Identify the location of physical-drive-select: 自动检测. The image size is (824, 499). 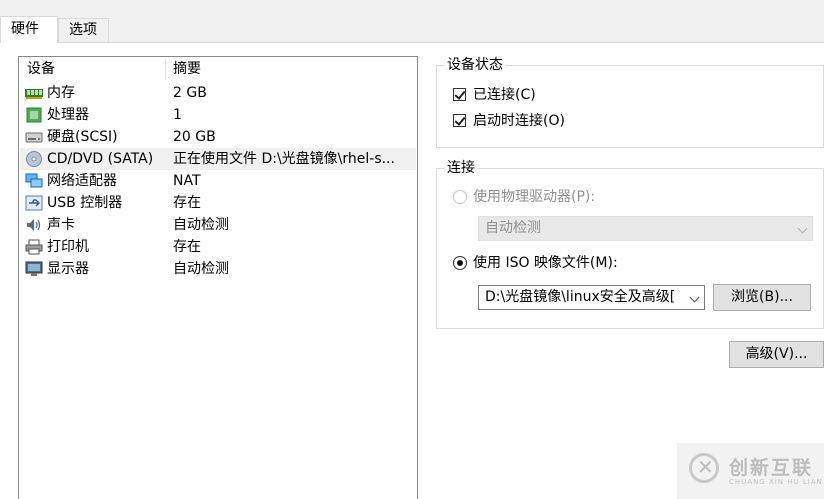
(645, 228).